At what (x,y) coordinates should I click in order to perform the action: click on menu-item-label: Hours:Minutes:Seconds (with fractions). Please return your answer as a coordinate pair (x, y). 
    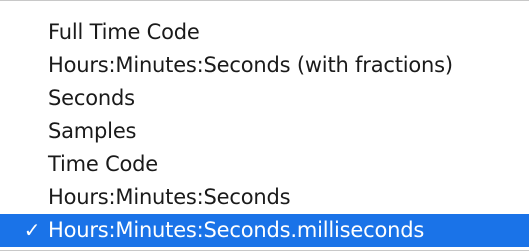
    Looking at the image, I should click on (250, 65).